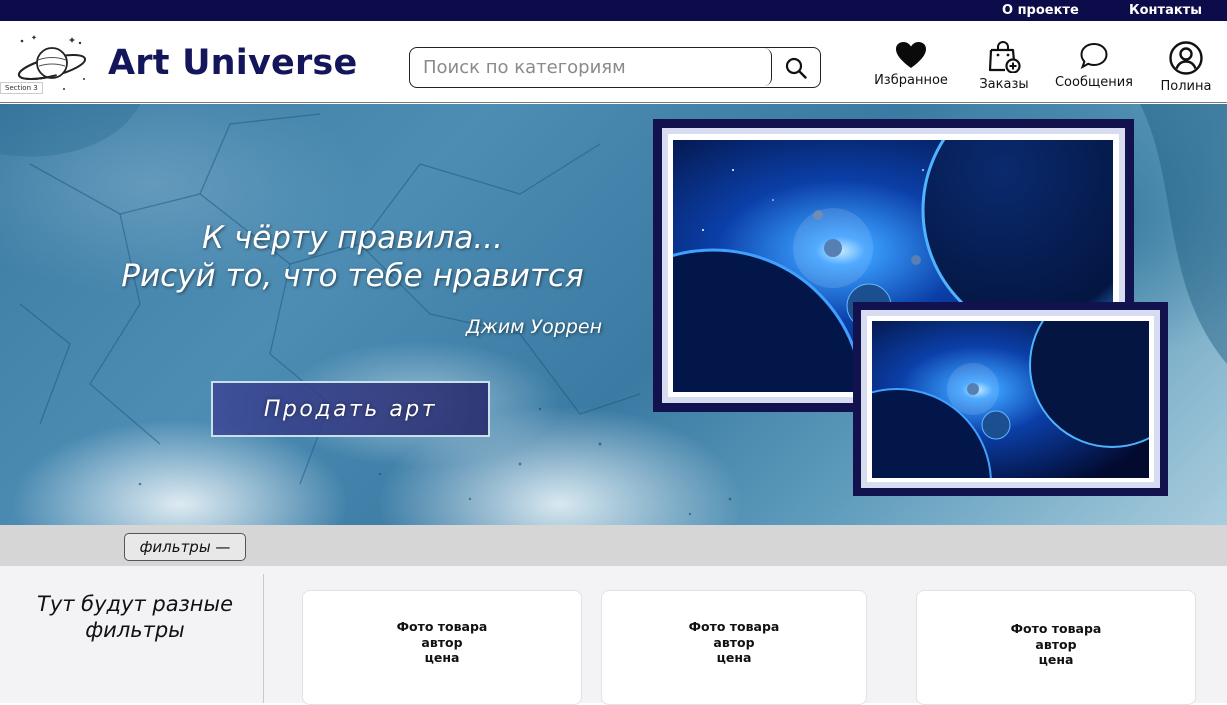 The height and width of the screenshot is (705, 1227). I want to click on filters-placeholder-text: Тут будут разные фильтры, so click(135, 617).